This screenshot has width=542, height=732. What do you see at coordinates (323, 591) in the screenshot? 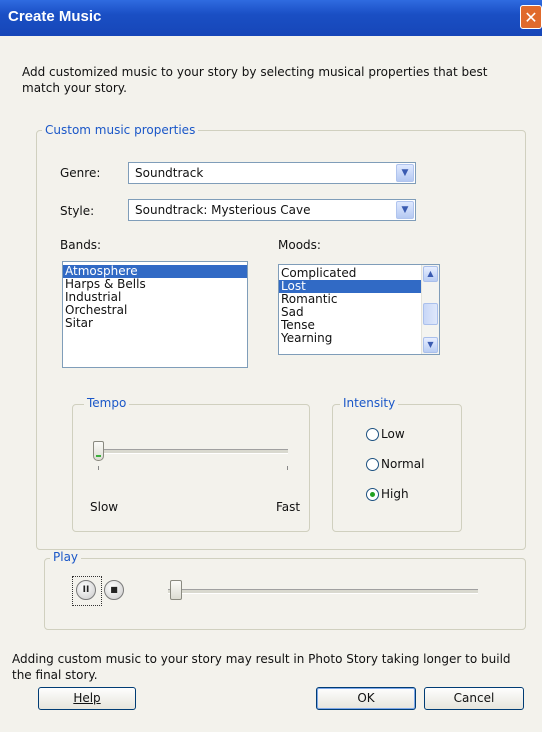
I see `playback-slider-track` at bounding box center [323, 591].